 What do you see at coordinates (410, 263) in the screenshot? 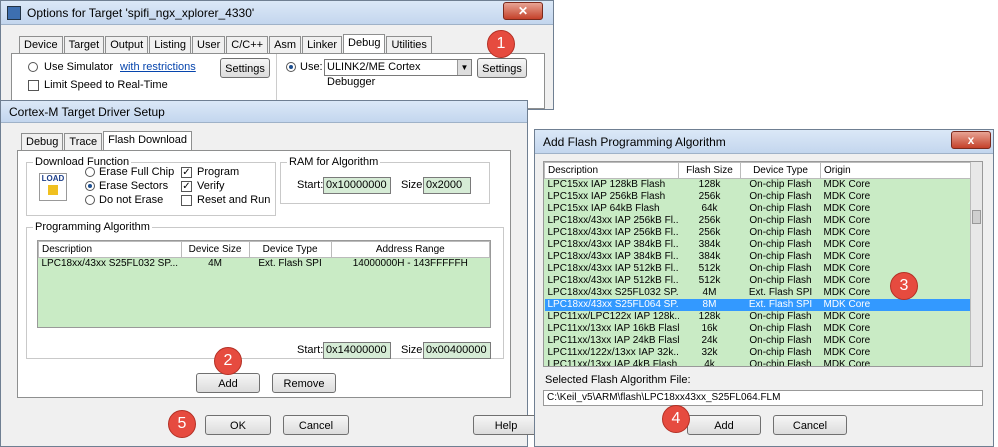
I see `row-range: 14000000H - 143FFFFFH` at bounding box center [410, 263].